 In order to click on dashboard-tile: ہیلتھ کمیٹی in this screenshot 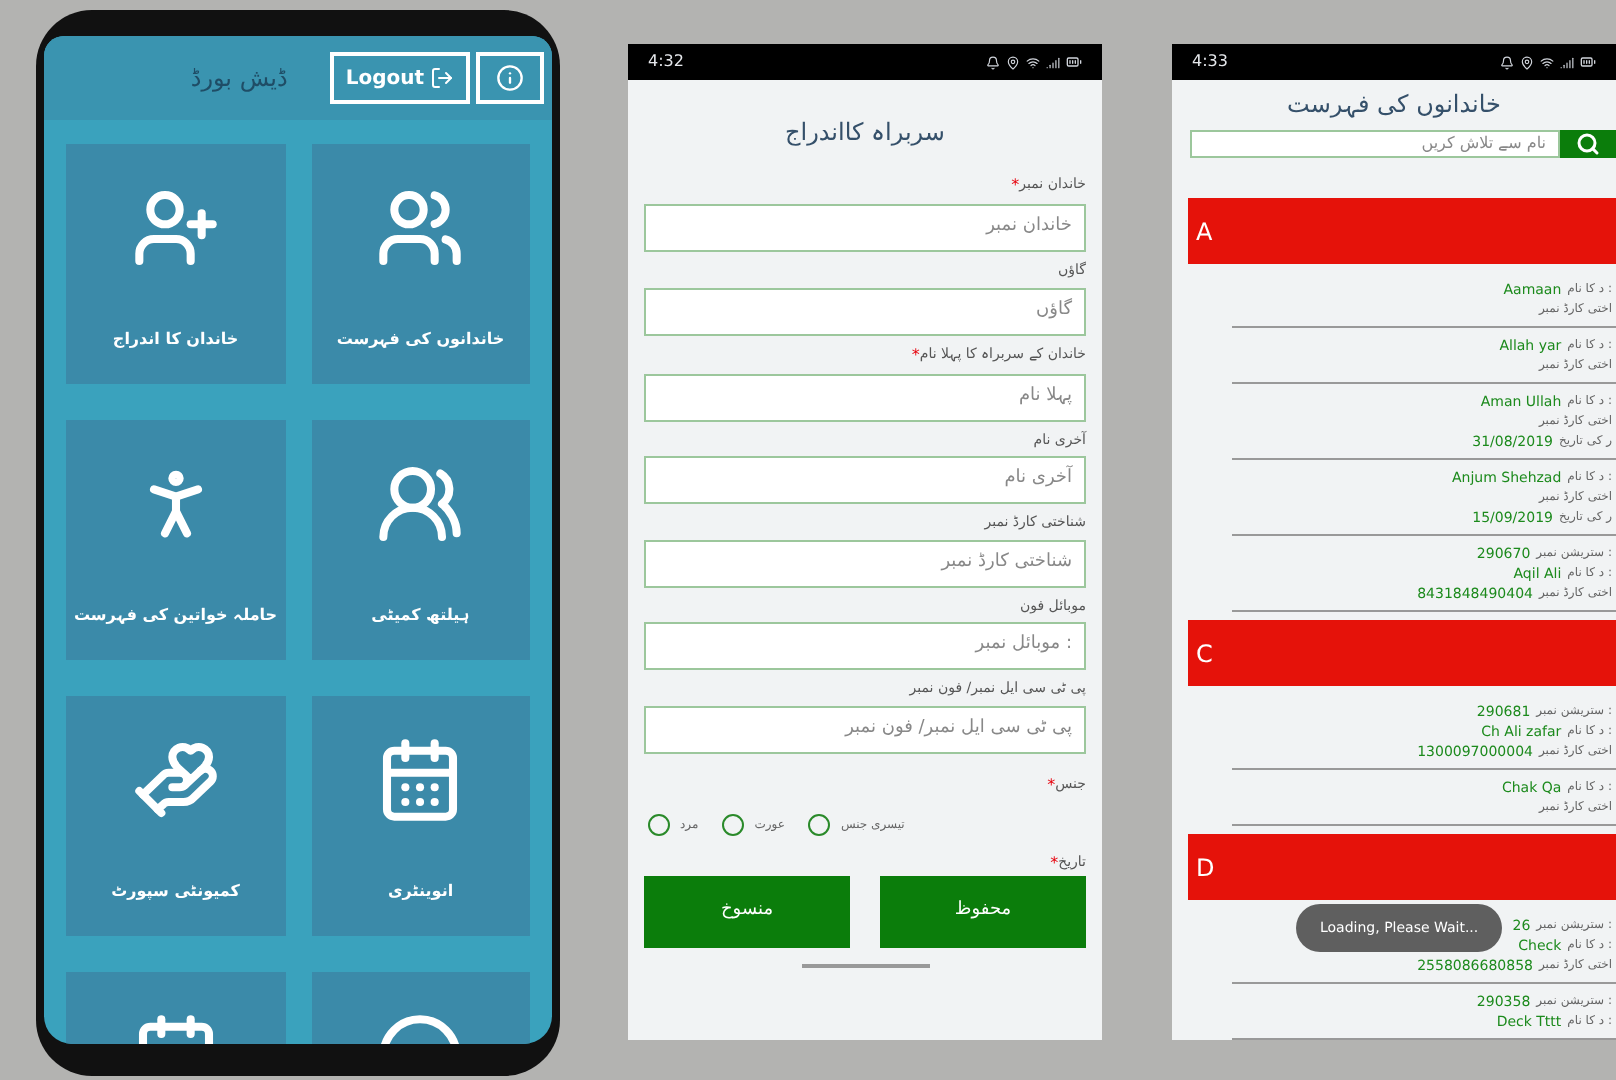, I will do `click(420, 540)`.